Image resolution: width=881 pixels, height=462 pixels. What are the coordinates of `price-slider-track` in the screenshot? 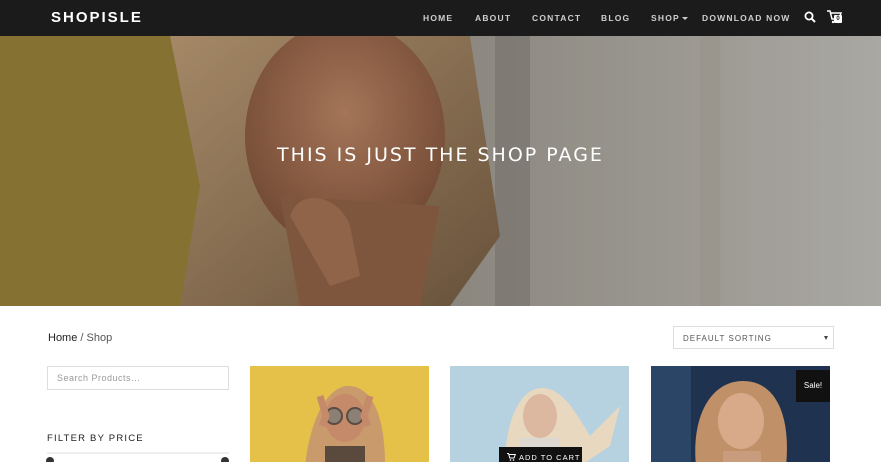 It's located at (138, 457).